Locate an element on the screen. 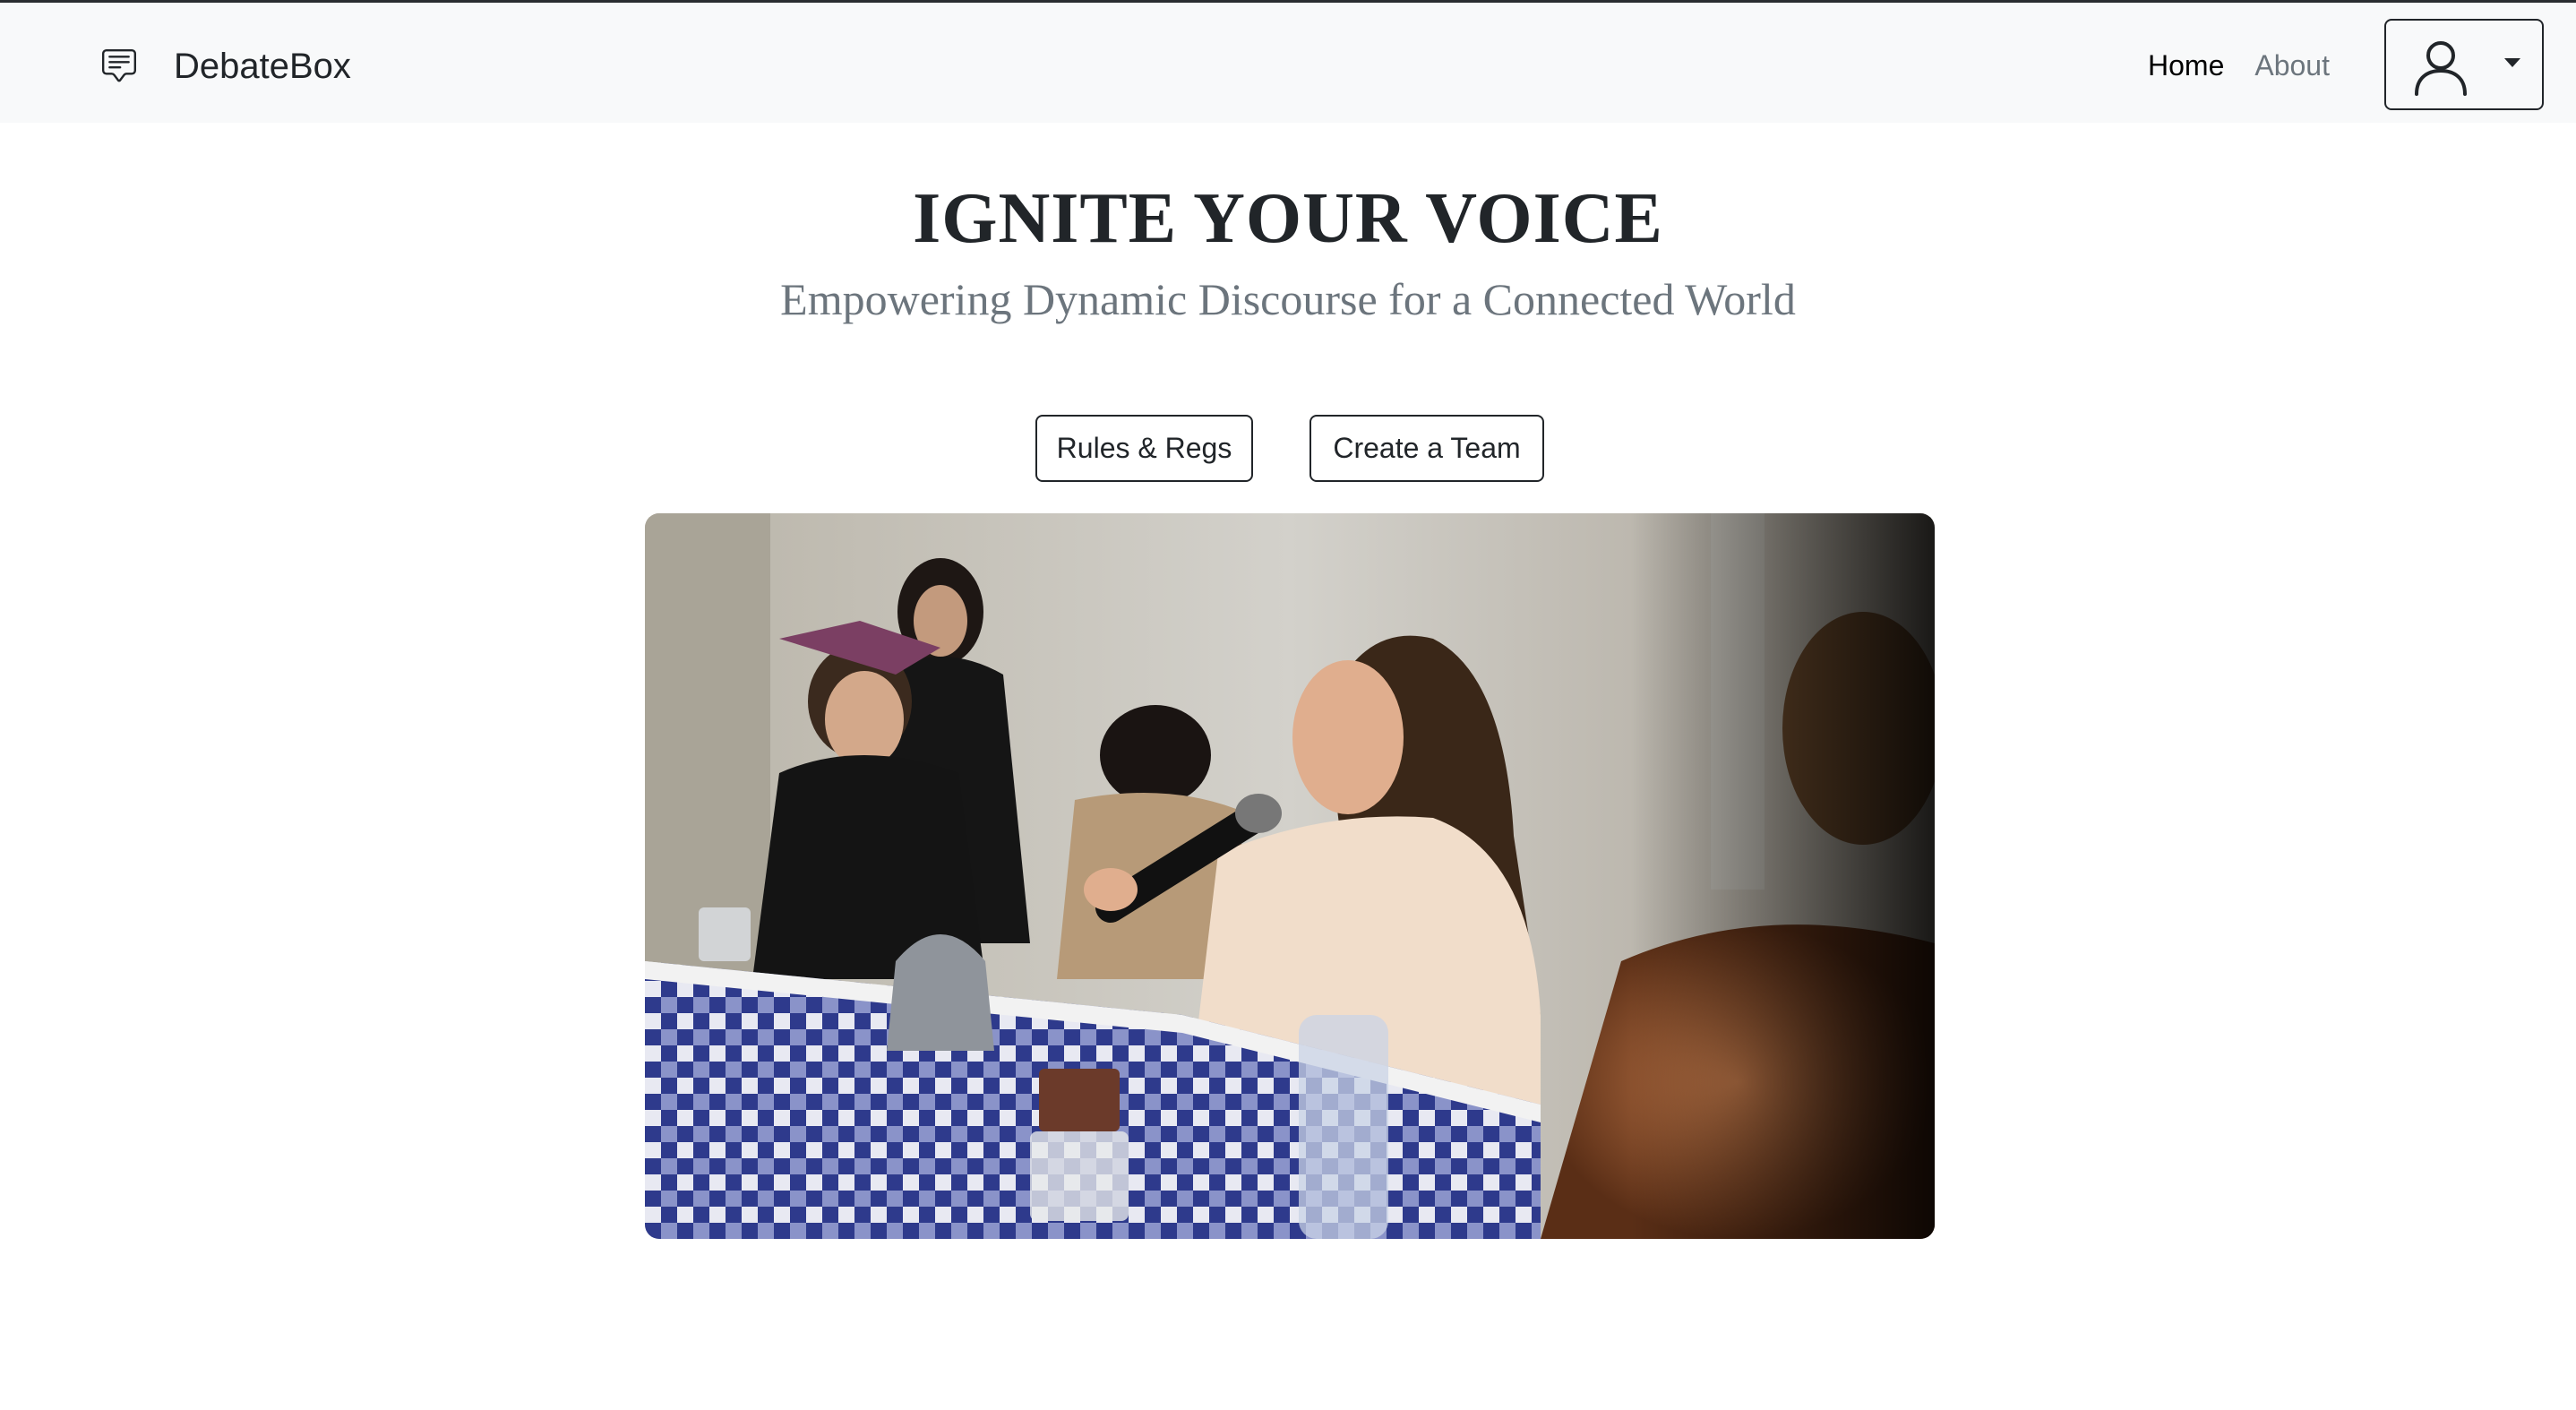  navbar: DebateBox Home About is located at coordinates (1288, 62).